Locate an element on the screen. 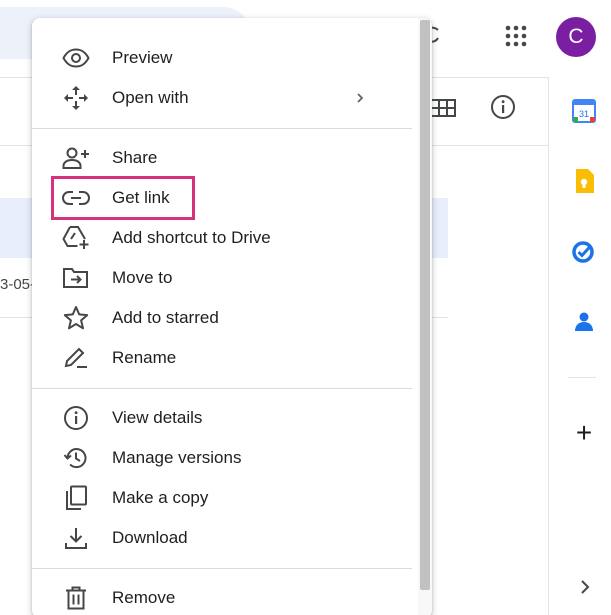  calendar-day-label: 31 is located at coordinates (584, 114).